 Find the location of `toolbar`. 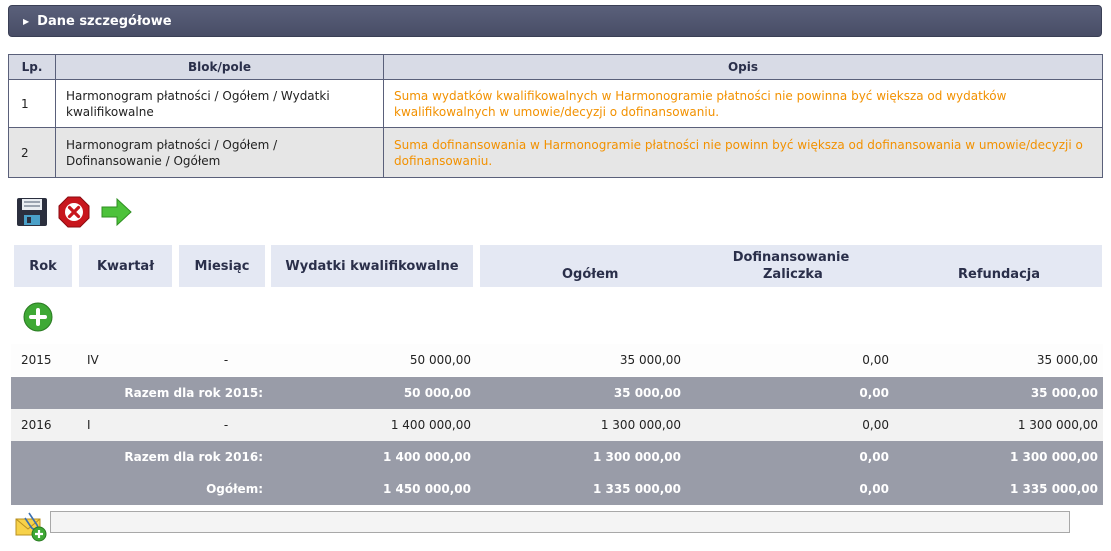

toolbar is located at coordinates (74, 212).